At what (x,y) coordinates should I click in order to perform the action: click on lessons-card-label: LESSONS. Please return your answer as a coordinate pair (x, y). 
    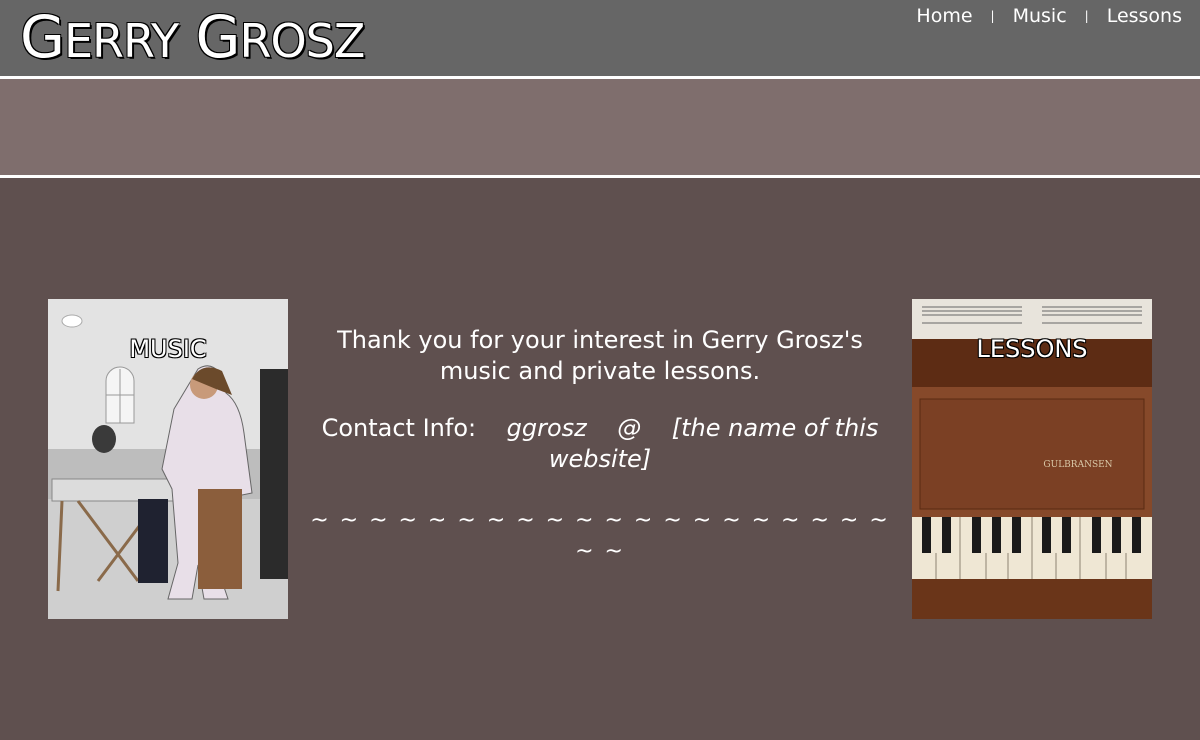
    Looking at the image, I should click on (1032, 349).